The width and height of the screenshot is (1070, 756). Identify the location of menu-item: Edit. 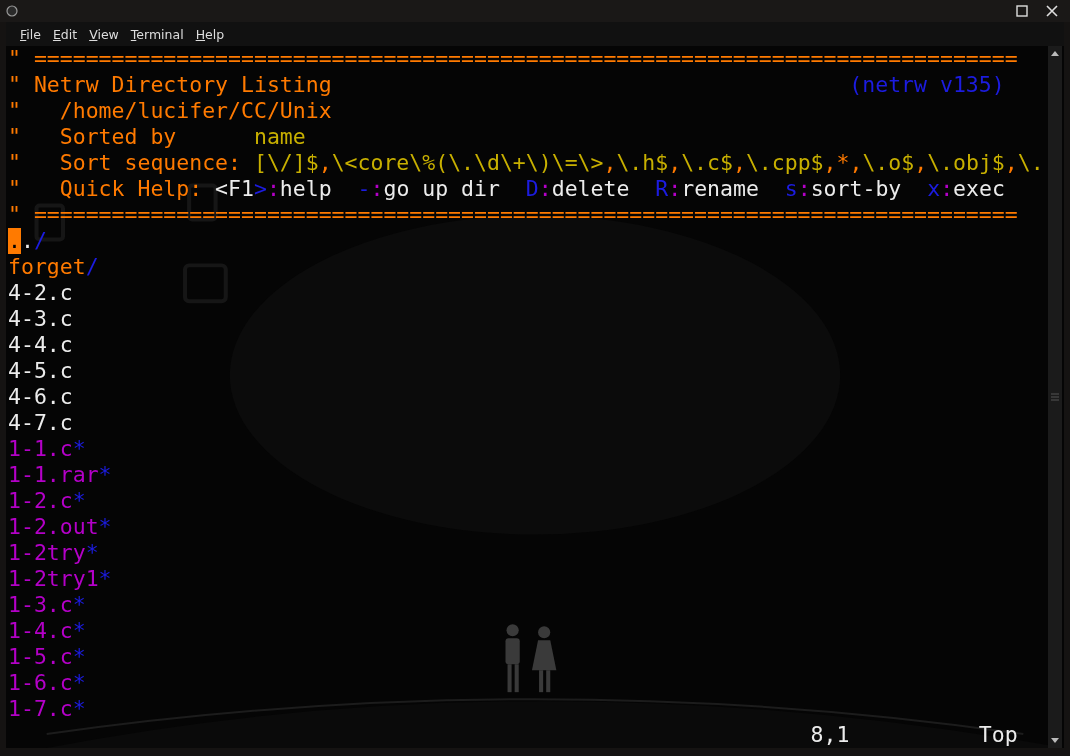
(65, 34).